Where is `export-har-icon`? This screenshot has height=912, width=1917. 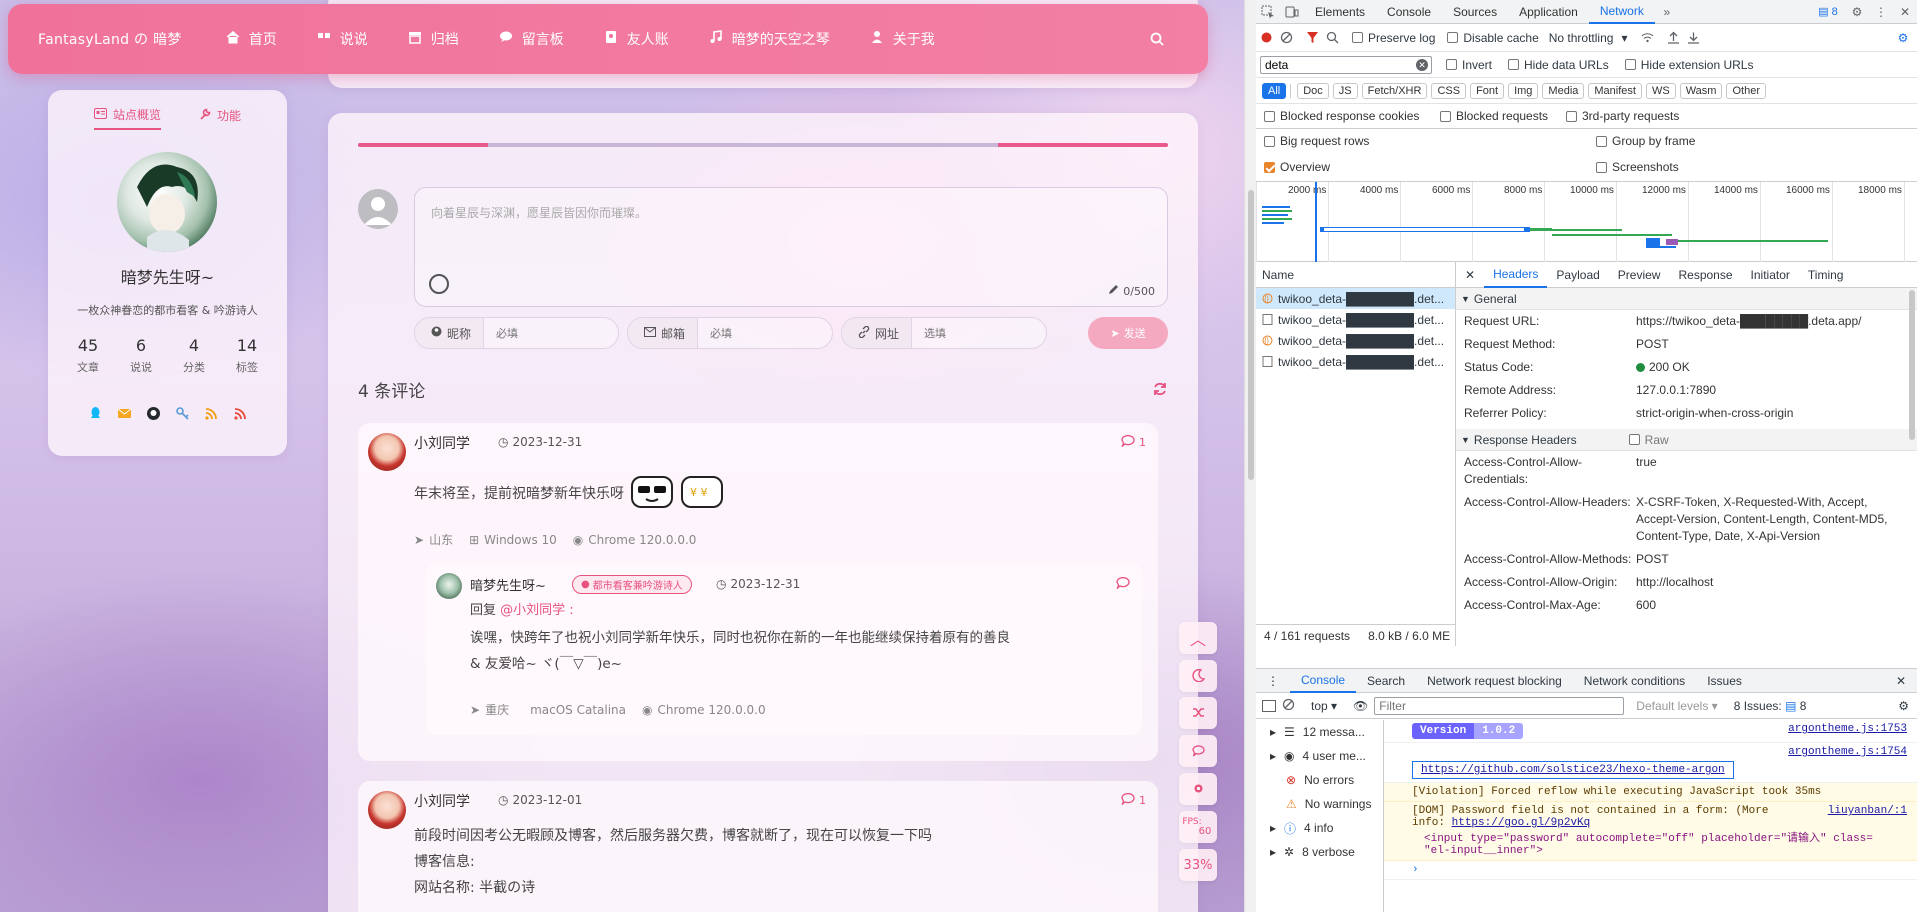 export-har-icon is located at coordinates (1693, 38).